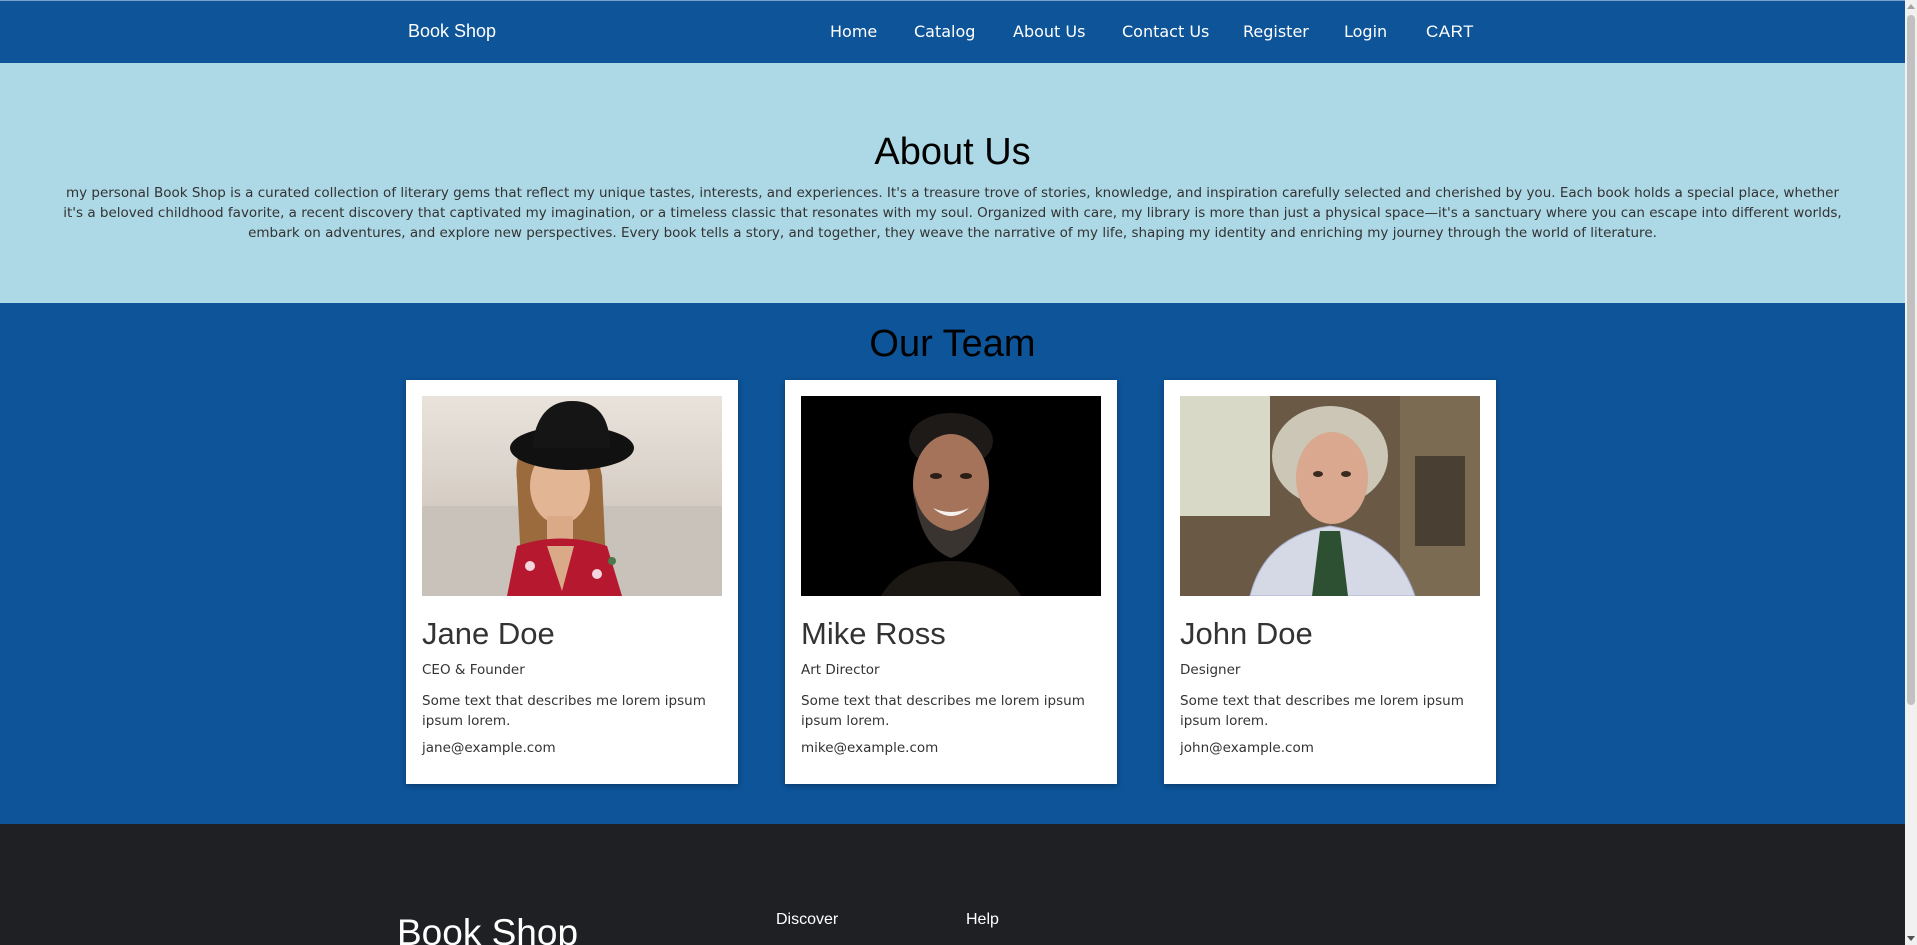 This screenshot has width=1917, height=945. I want to click on nav-home-link: Home, so click(853, 31).